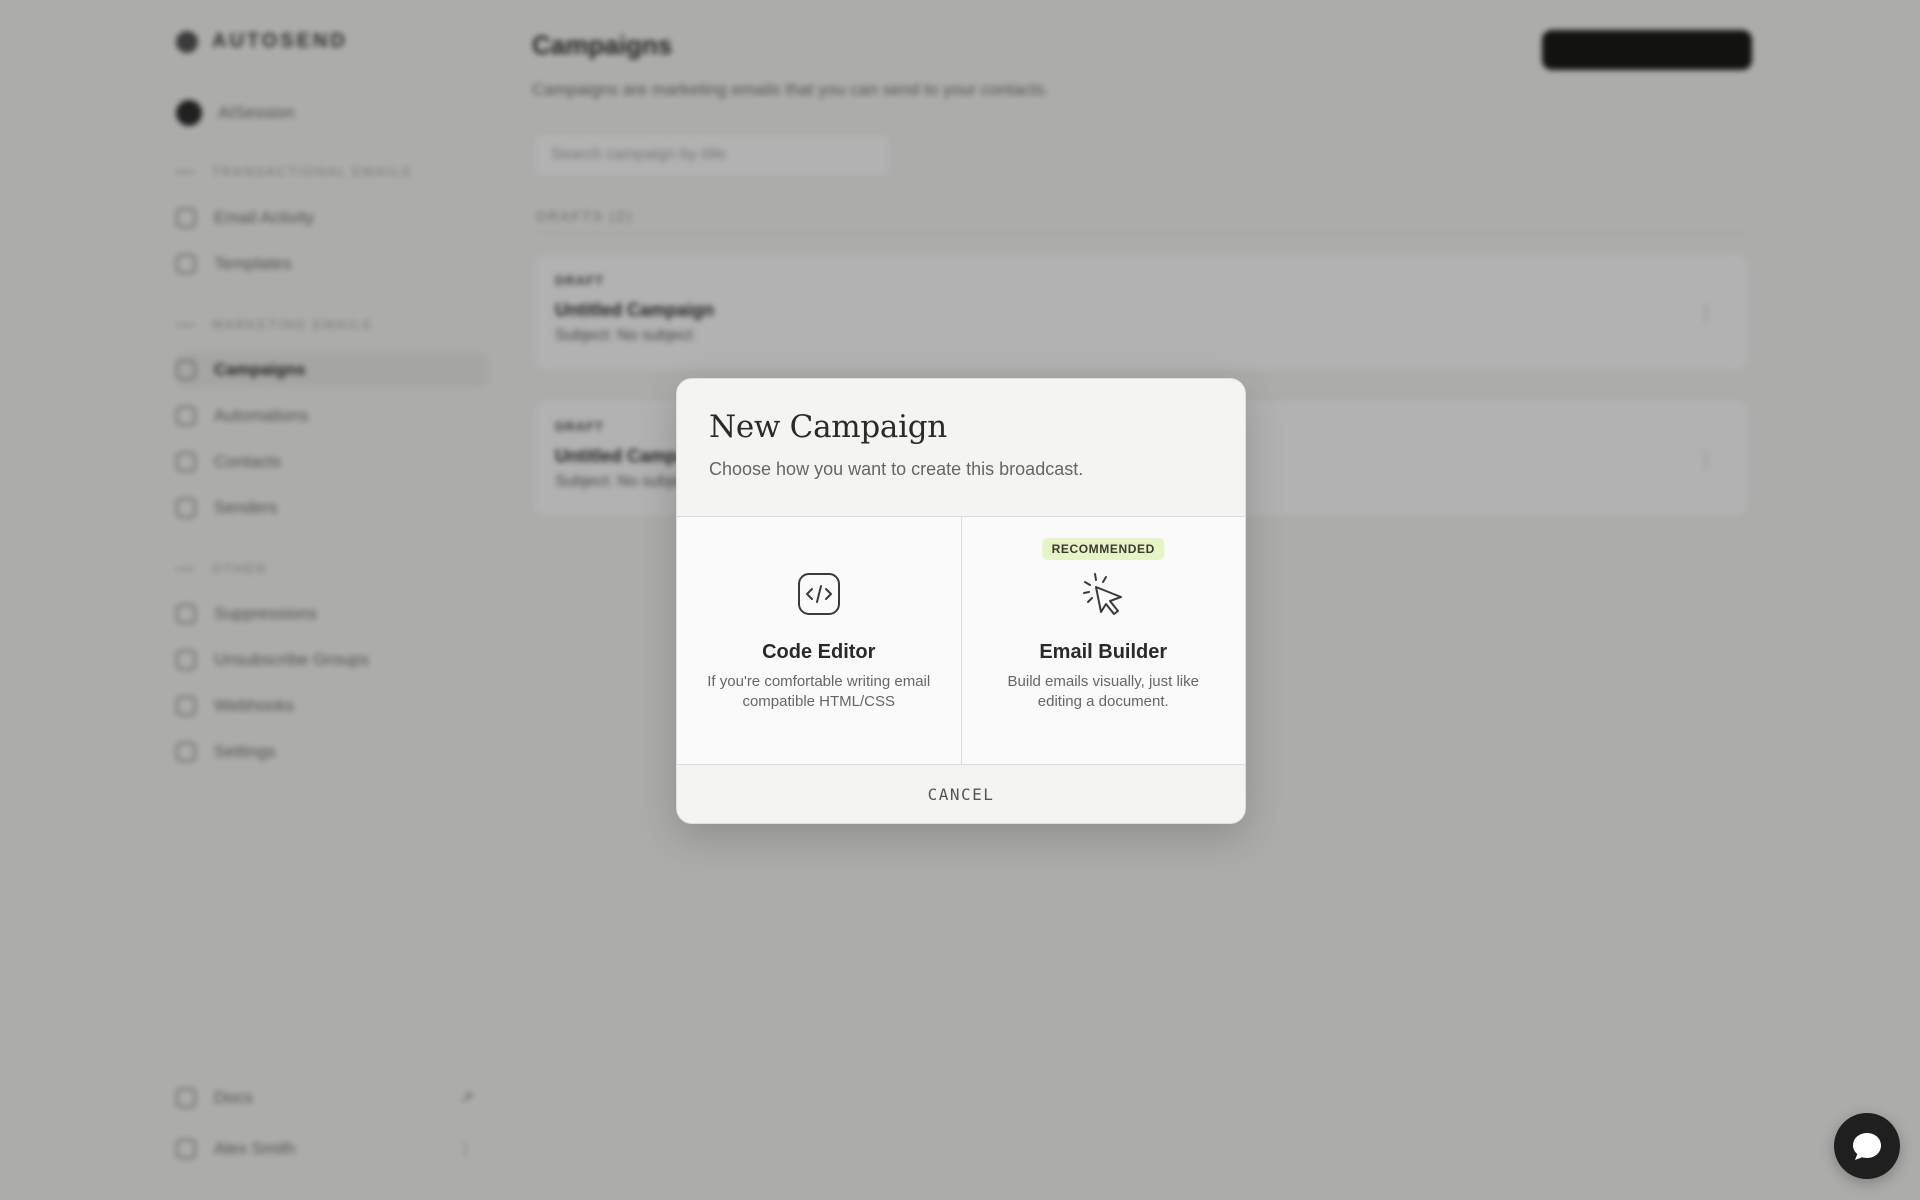 The width and height of the screenshot is (1920, 1200). What do you see at coordinates (819, 652) in the screenshot?
I see `option-title: Code Editor` at bounding box center [819, 652].